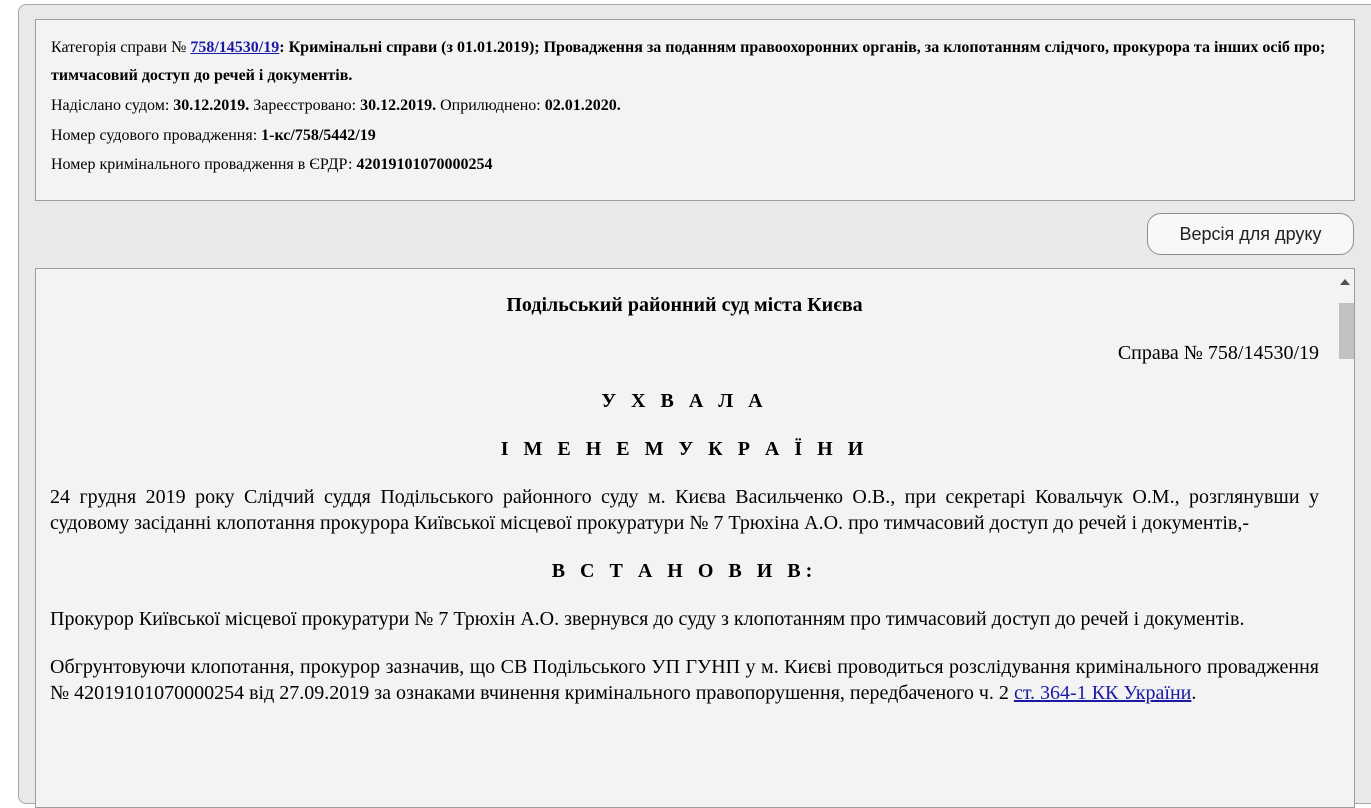 Image resolution: width=1371 pixels, height=808 pixels. What do you see at coordinates (234, 47) in the screenshot?
I see `case-number-link: 758/14530/19` at bounding box center [234, 47].